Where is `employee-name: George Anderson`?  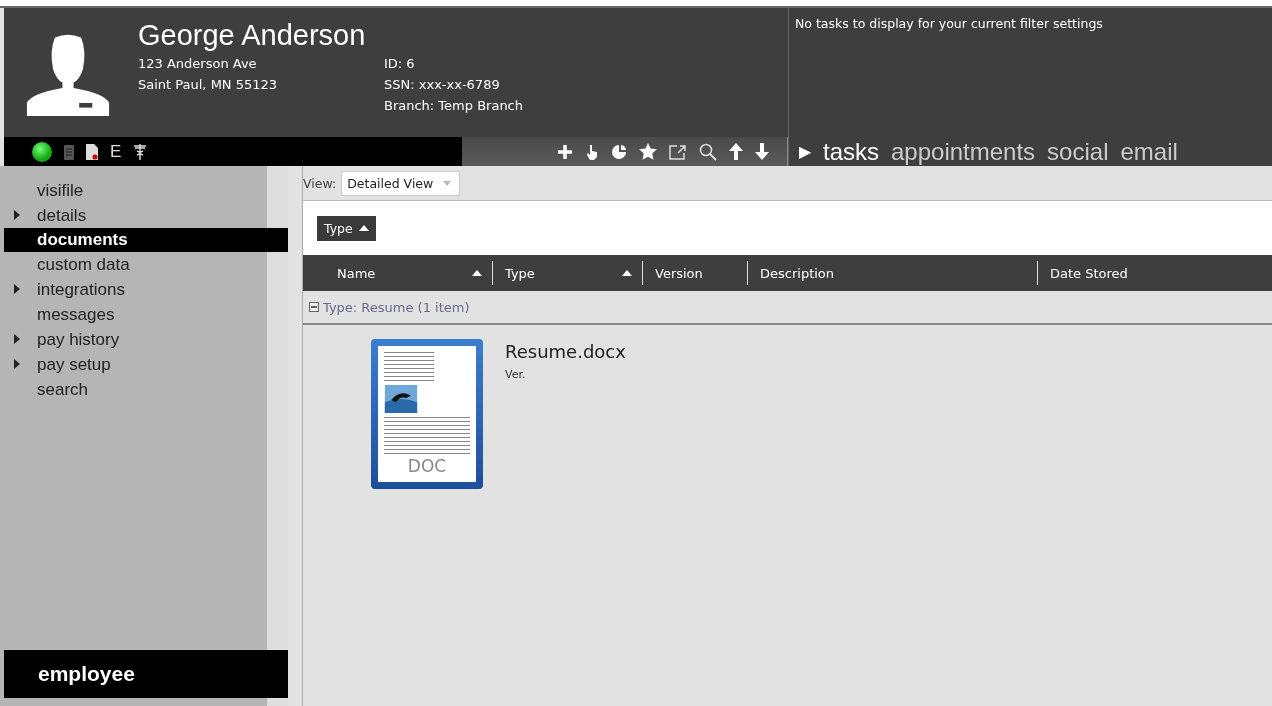
employee-name: George Anderson is located at coordinates (252, 35).